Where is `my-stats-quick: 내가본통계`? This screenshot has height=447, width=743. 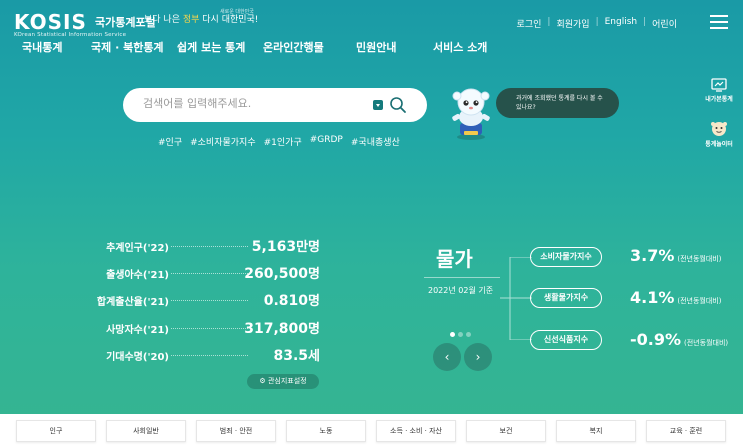
my-stats-quick: 내가본통계 is located at coordinates (719, 90).